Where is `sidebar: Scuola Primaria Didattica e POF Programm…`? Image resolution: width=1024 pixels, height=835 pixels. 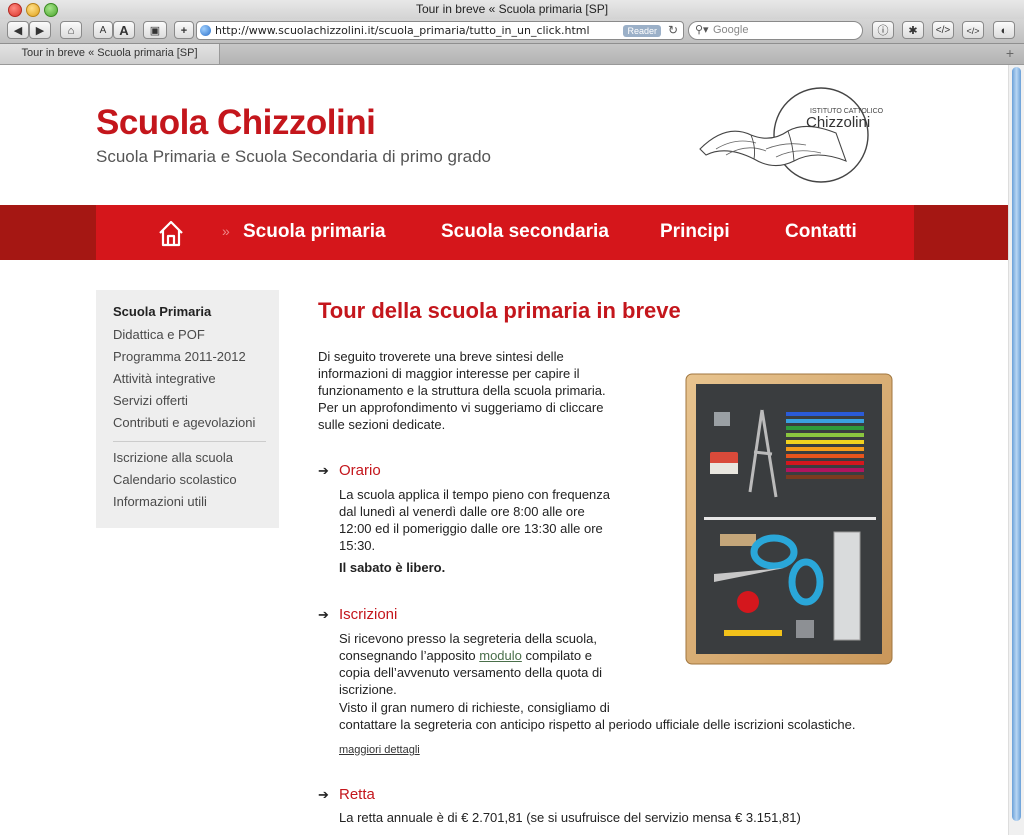
sidebar: Scuola Primaria Didattica e POF Programm… is located at coordinates (187, 409).